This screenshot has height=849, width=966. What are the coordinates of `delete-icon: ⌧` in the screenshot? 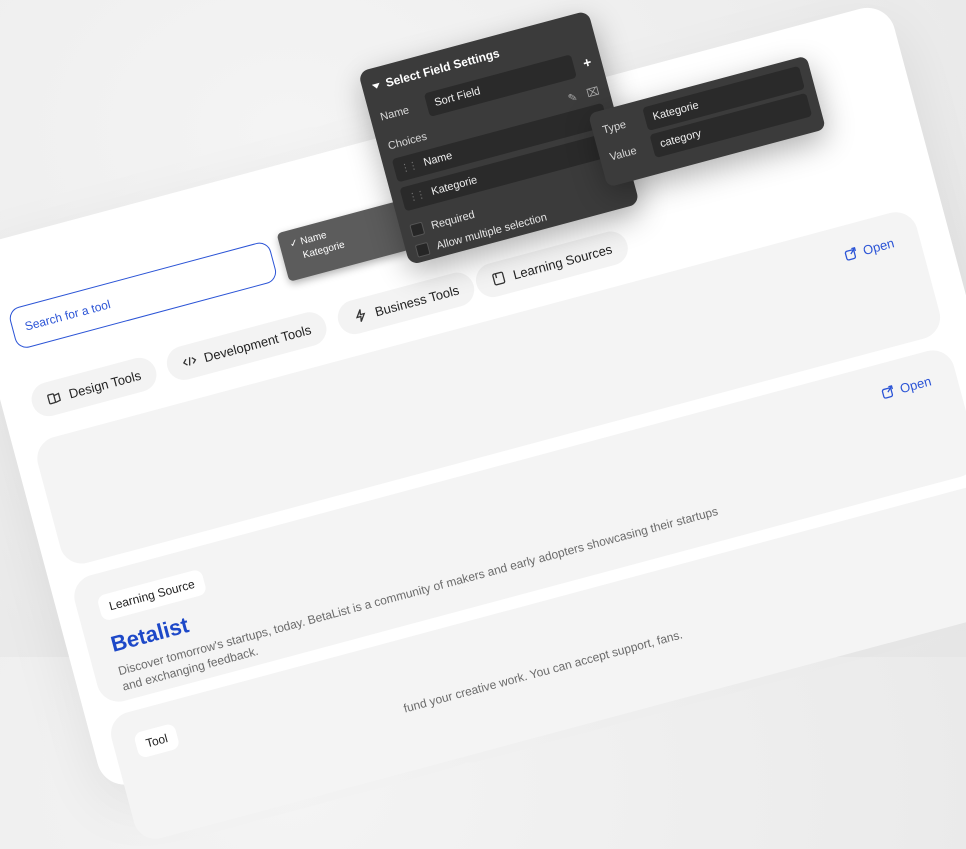 It's located at (592, 92).